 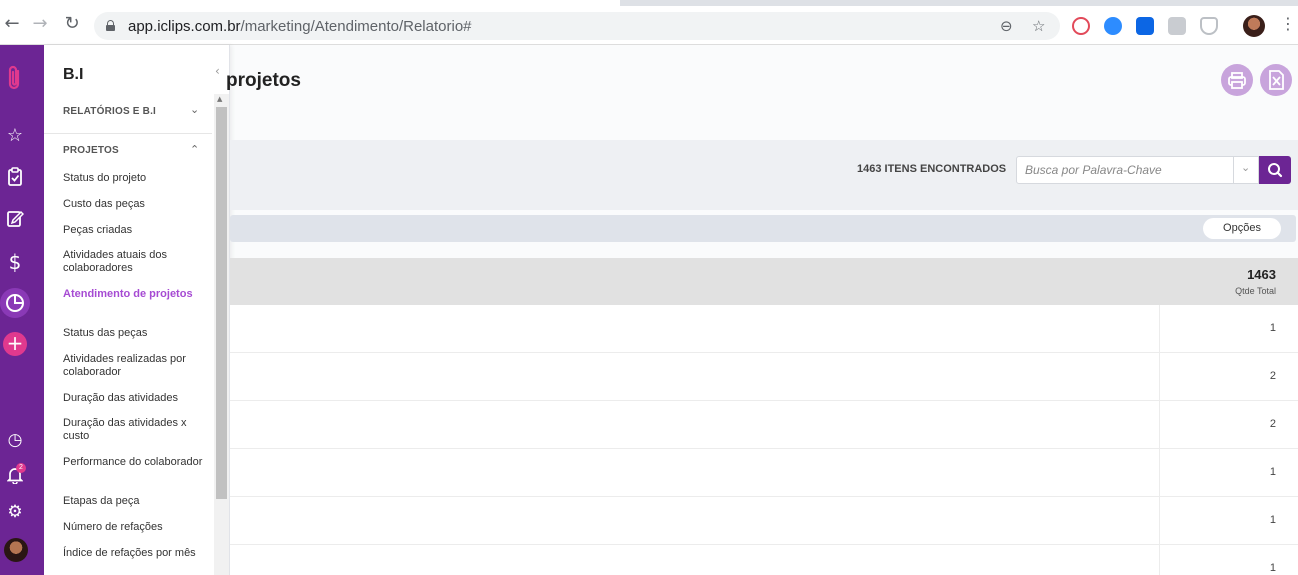 I want to click on extension-m-icon, so click(x=1177, y=26).